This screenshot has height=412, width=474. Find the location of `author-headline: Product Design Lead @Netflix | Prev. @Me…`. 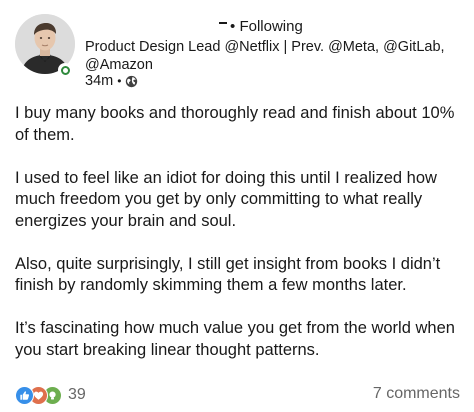

author-headline: Product Design Lead @Netflix | Prev. @Me… is located at coordinates (265, 56).